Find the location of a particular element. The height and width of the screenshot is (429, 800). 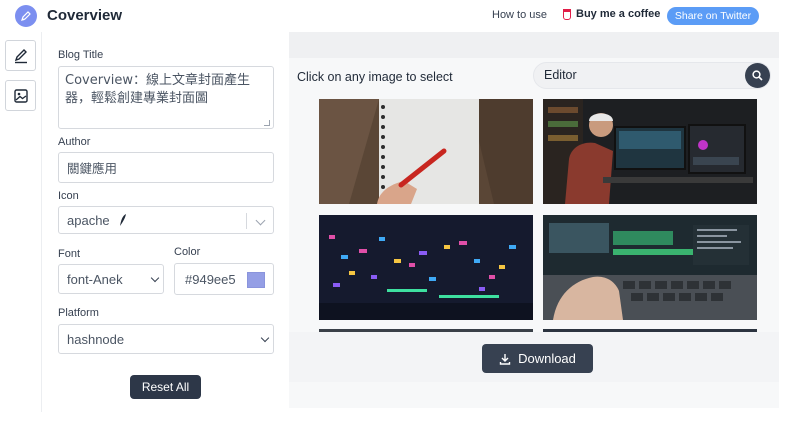

search-button is located at coordinates (757, 75).